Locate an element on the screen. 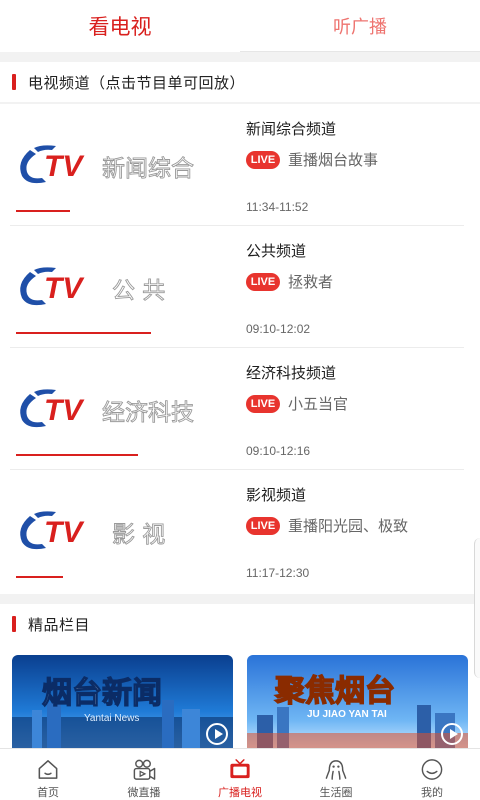  channel-logo: TV 公 共 is located at coordinates (93, 286).